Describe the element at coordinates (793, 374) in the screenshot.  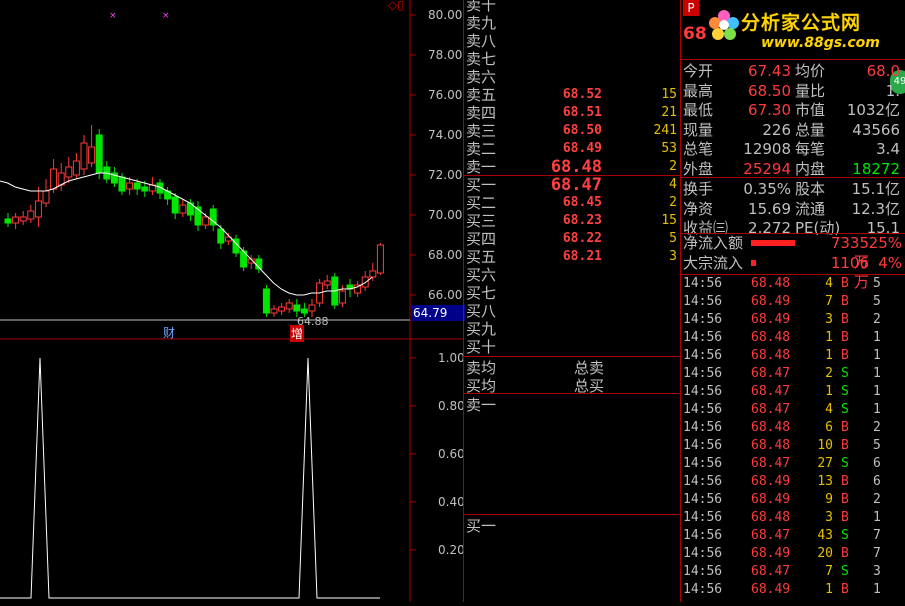
I see `tick-row: 14:56 68.47 2 S 1` at that location.